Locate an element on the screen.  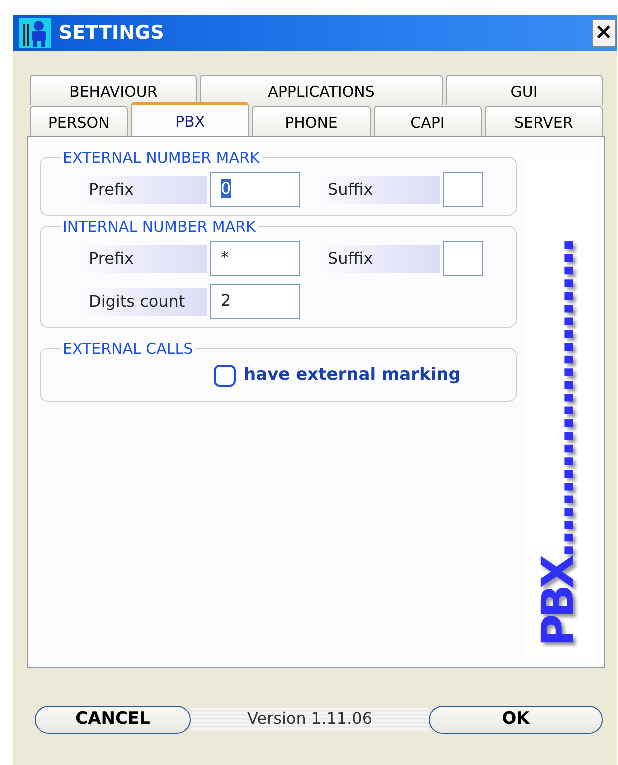
checkbox is located at coordinates (225, 375).